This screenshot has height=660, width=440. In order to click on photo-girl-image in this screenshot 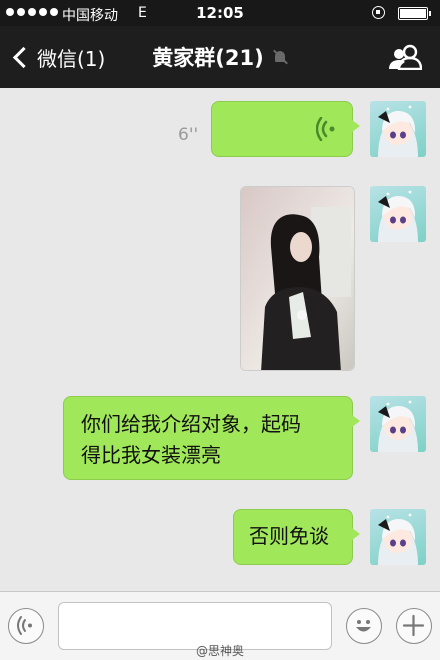, I will do `click(297, 278)`.